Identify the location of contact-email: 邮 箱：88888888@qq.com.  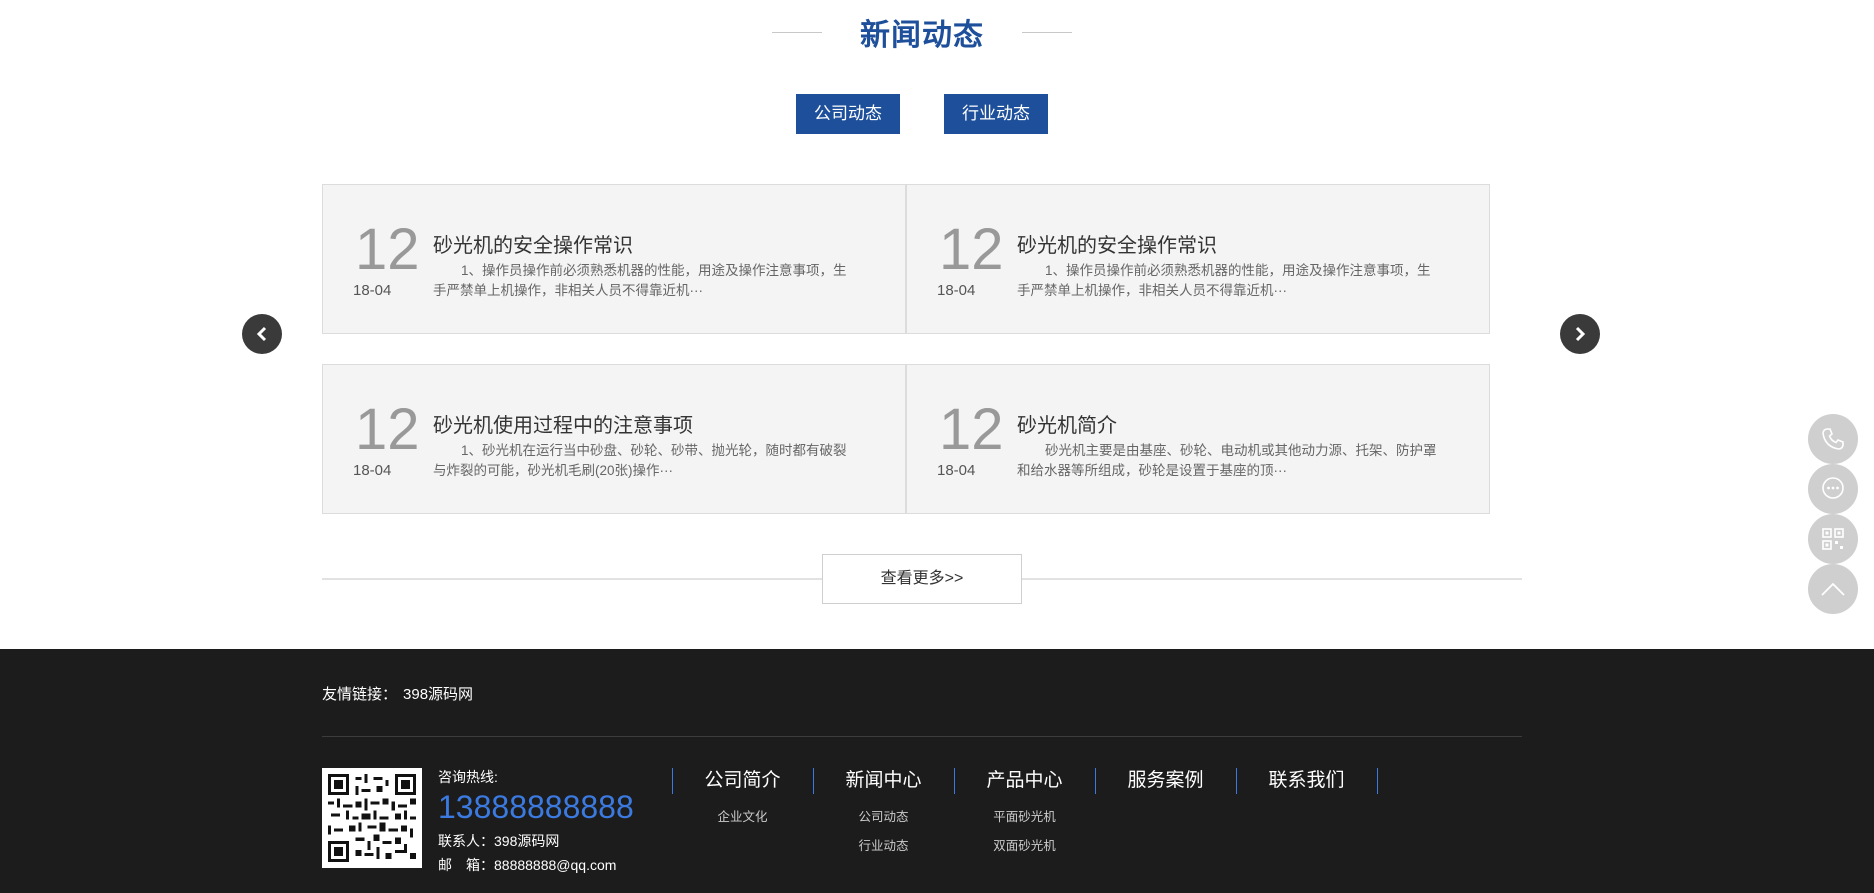
(536, 865).